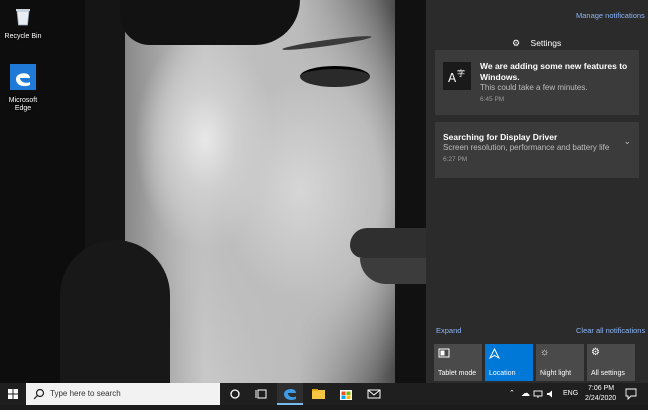 Image resolution: width=648 pixels, height=410 pixels. What do you see at coordinates (388, 243) in the screenshot?
I see `wallpaper-lips` at bounding box center [388, 243].